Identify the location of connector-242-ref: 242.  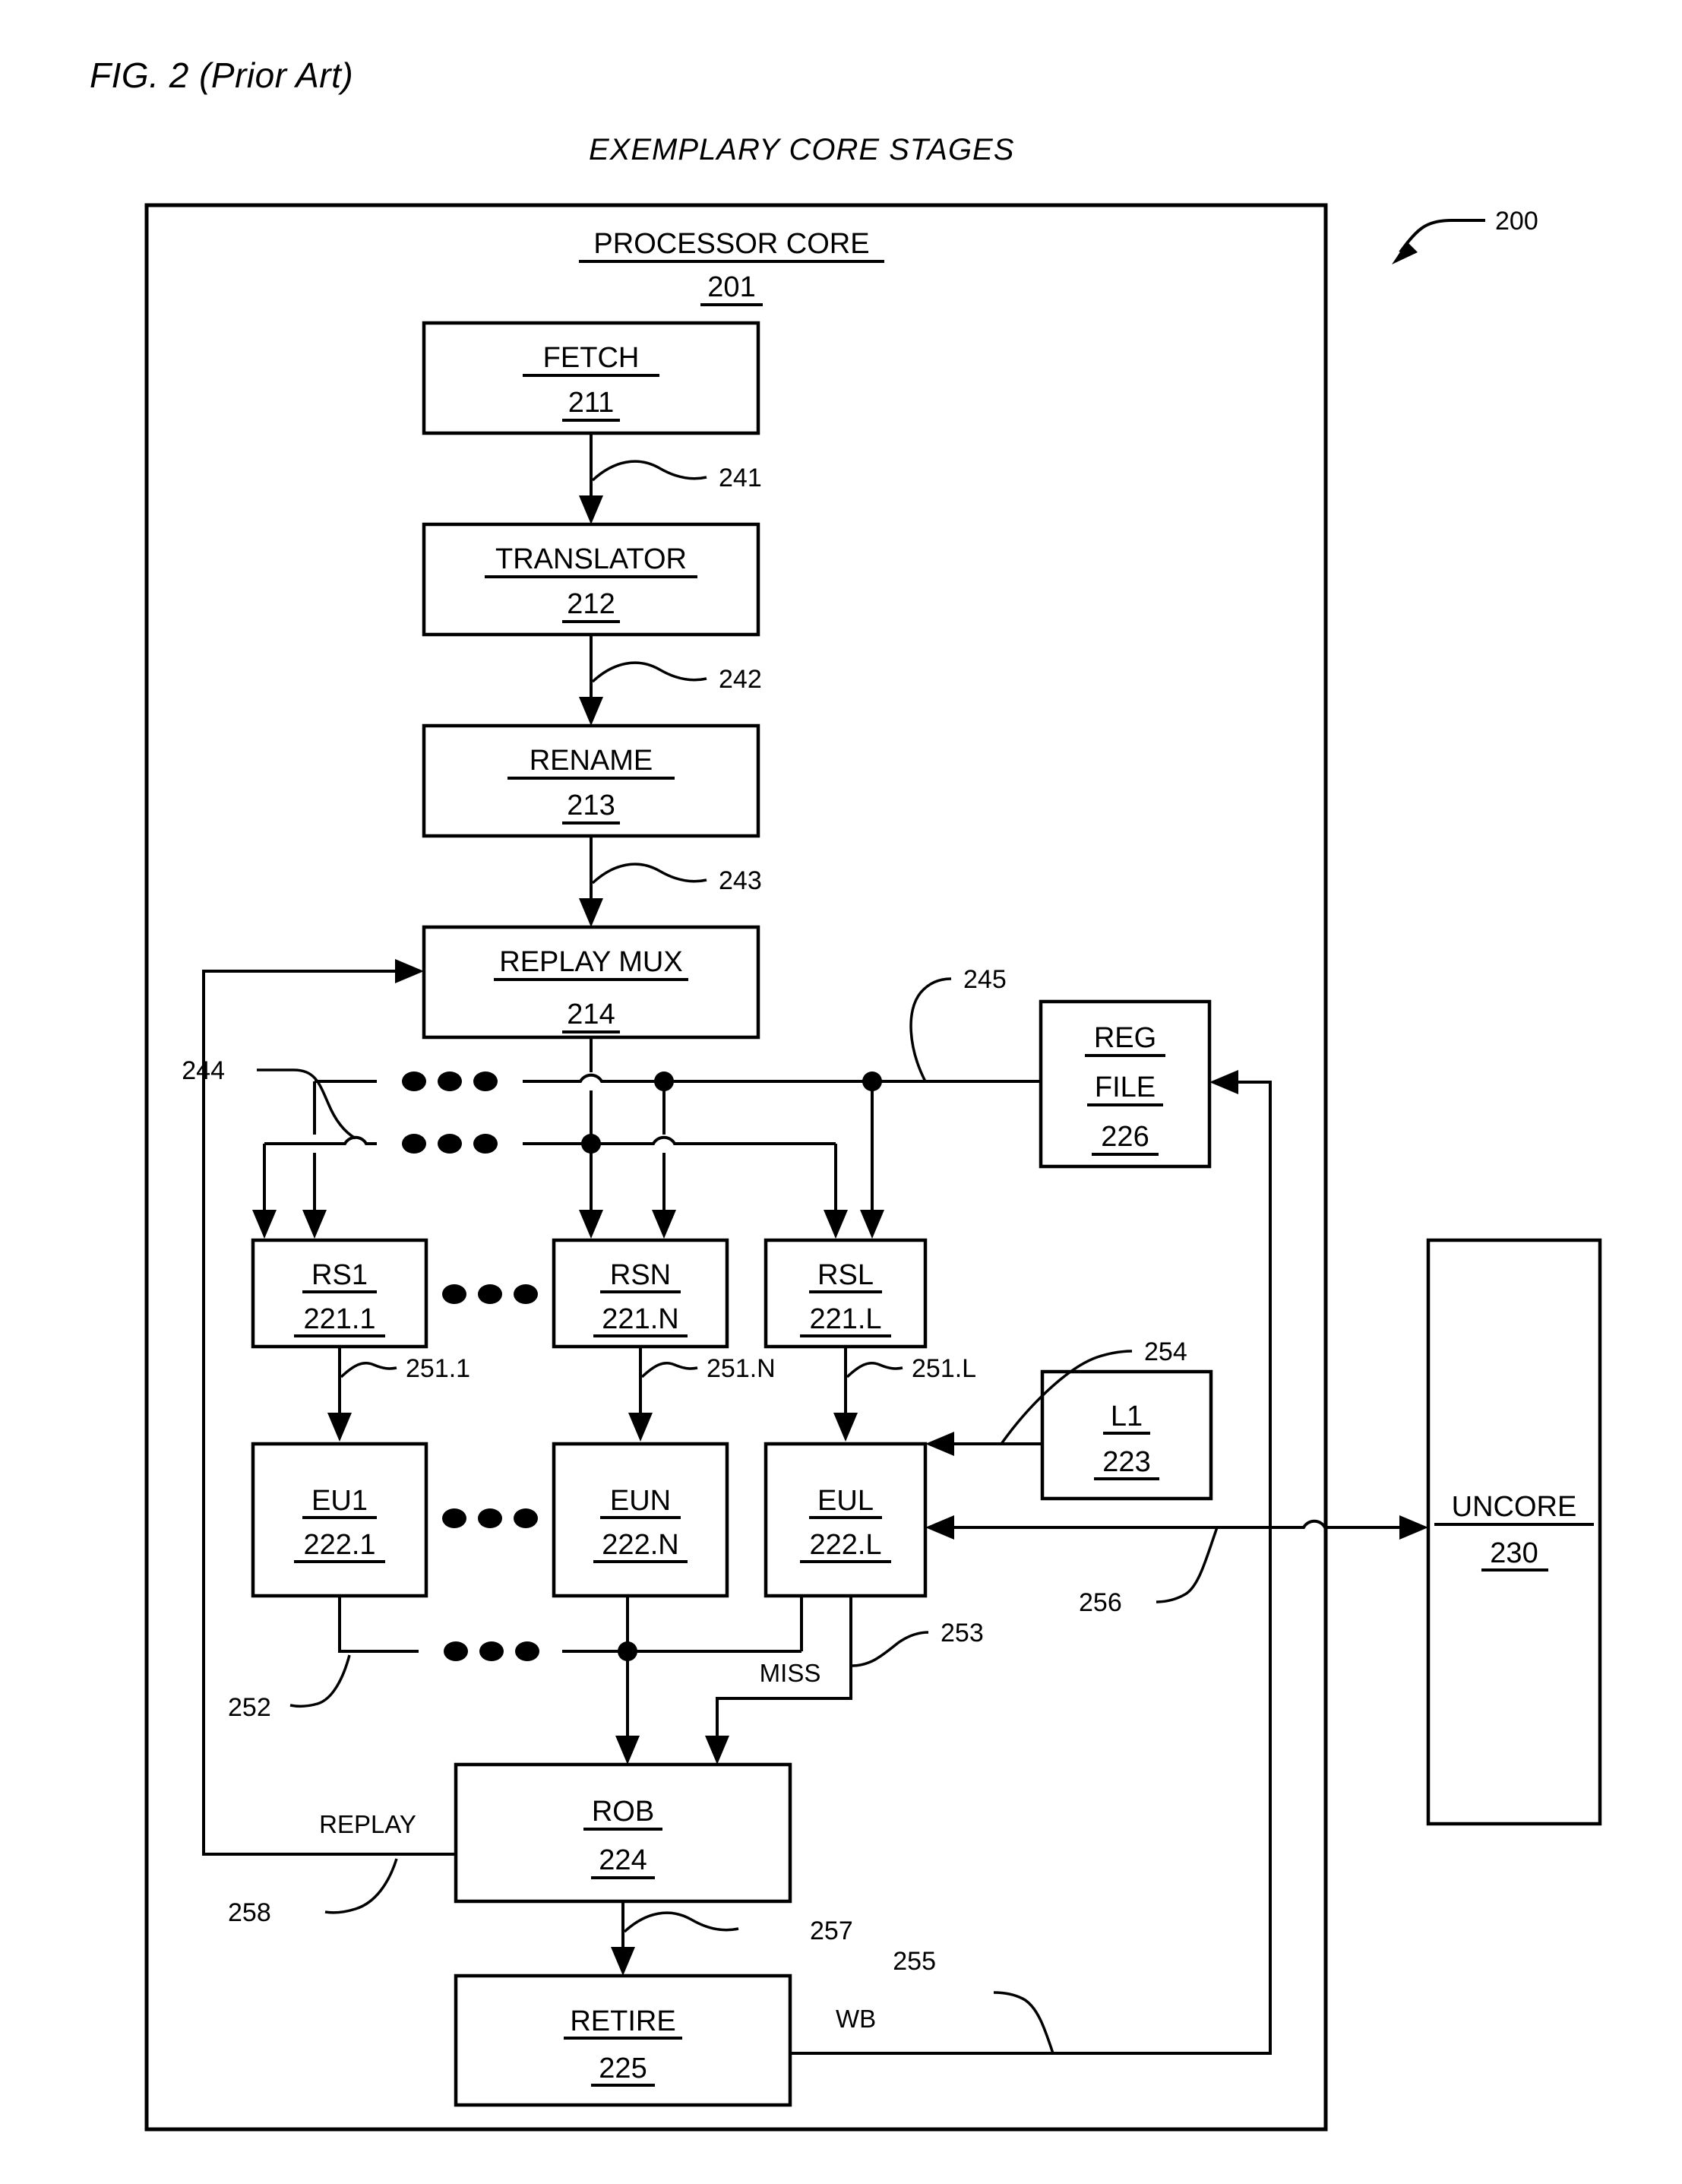
(740, 679).